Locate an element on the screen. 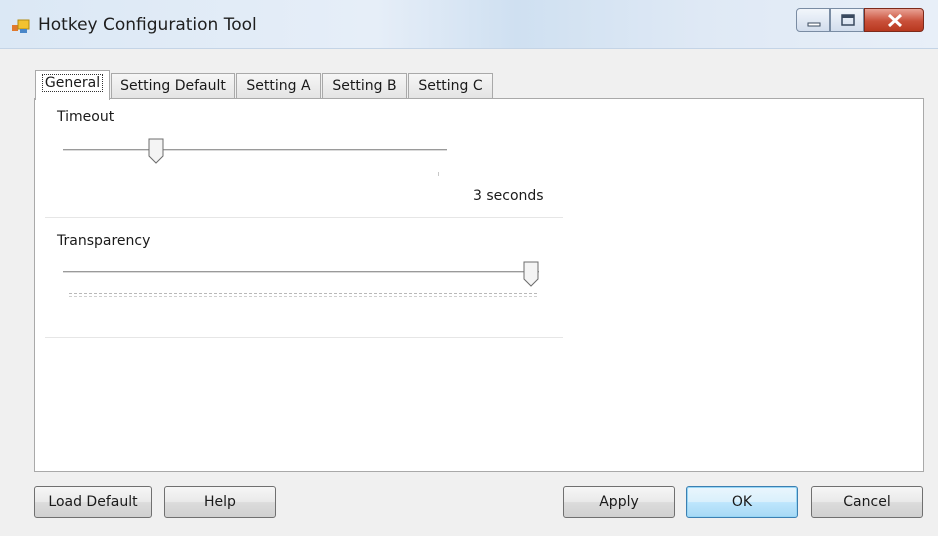 This screenshot has width=938, height=536. timeout-slider-track is located at coordinates (255, 150).